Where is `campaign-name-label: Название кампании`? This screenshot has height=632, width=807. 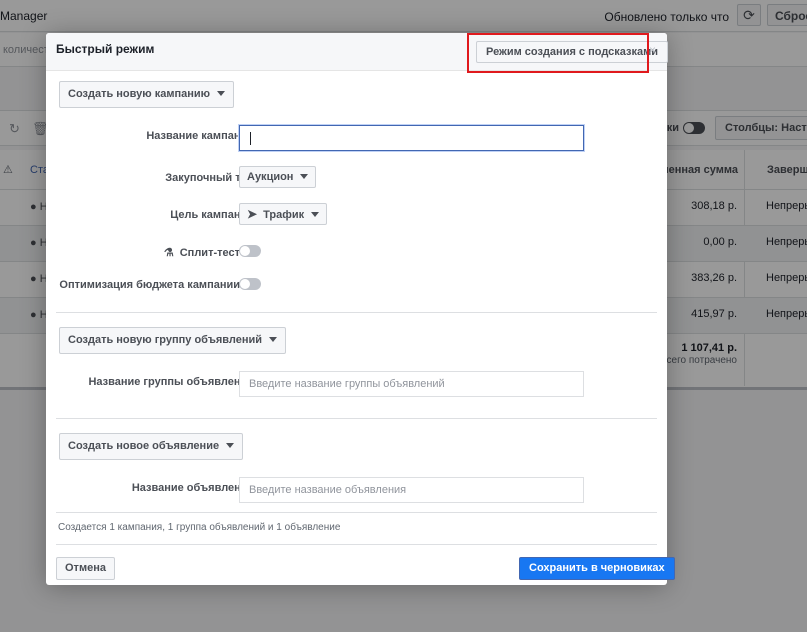 campaign-name-label: Название кампании is located at coordinates (200, 136).